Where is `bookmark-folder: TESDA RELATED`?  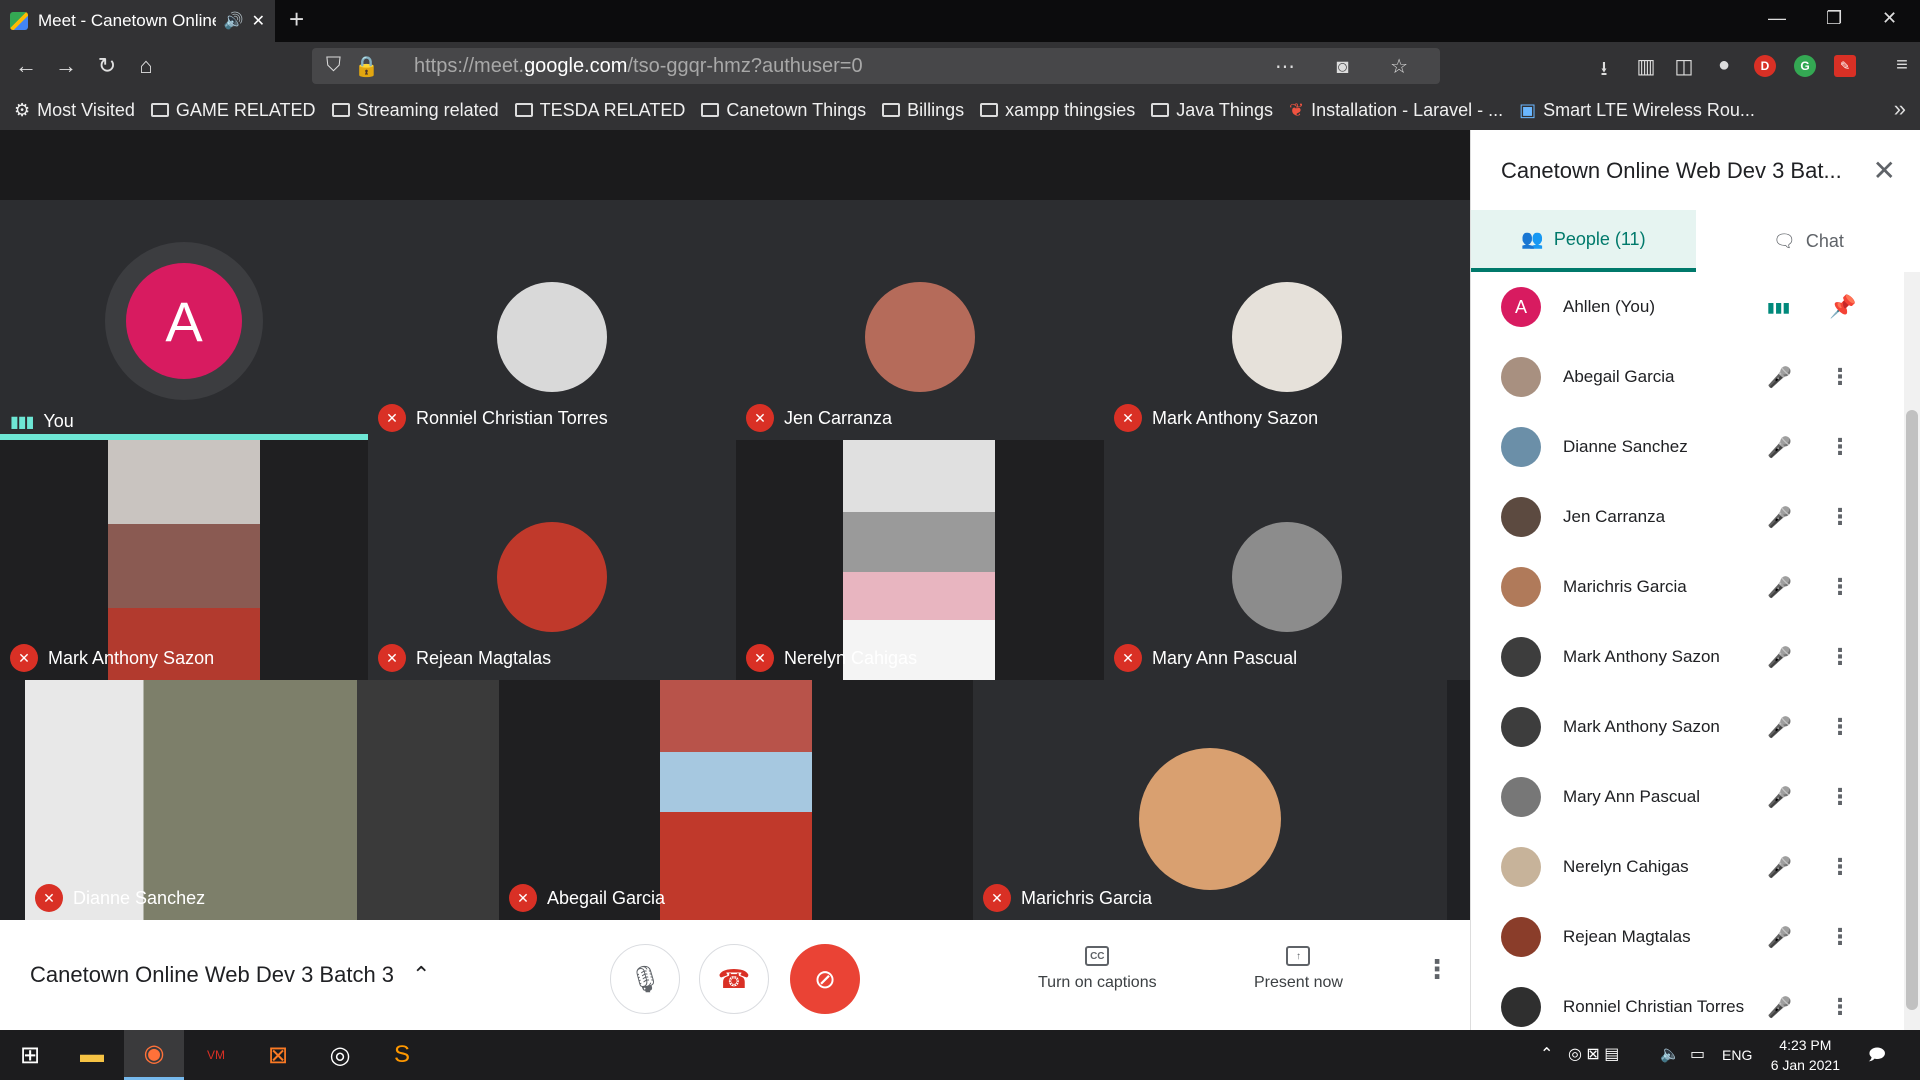 bookmark-folder: TESDA RELATED is located at coordinates (599, 110).